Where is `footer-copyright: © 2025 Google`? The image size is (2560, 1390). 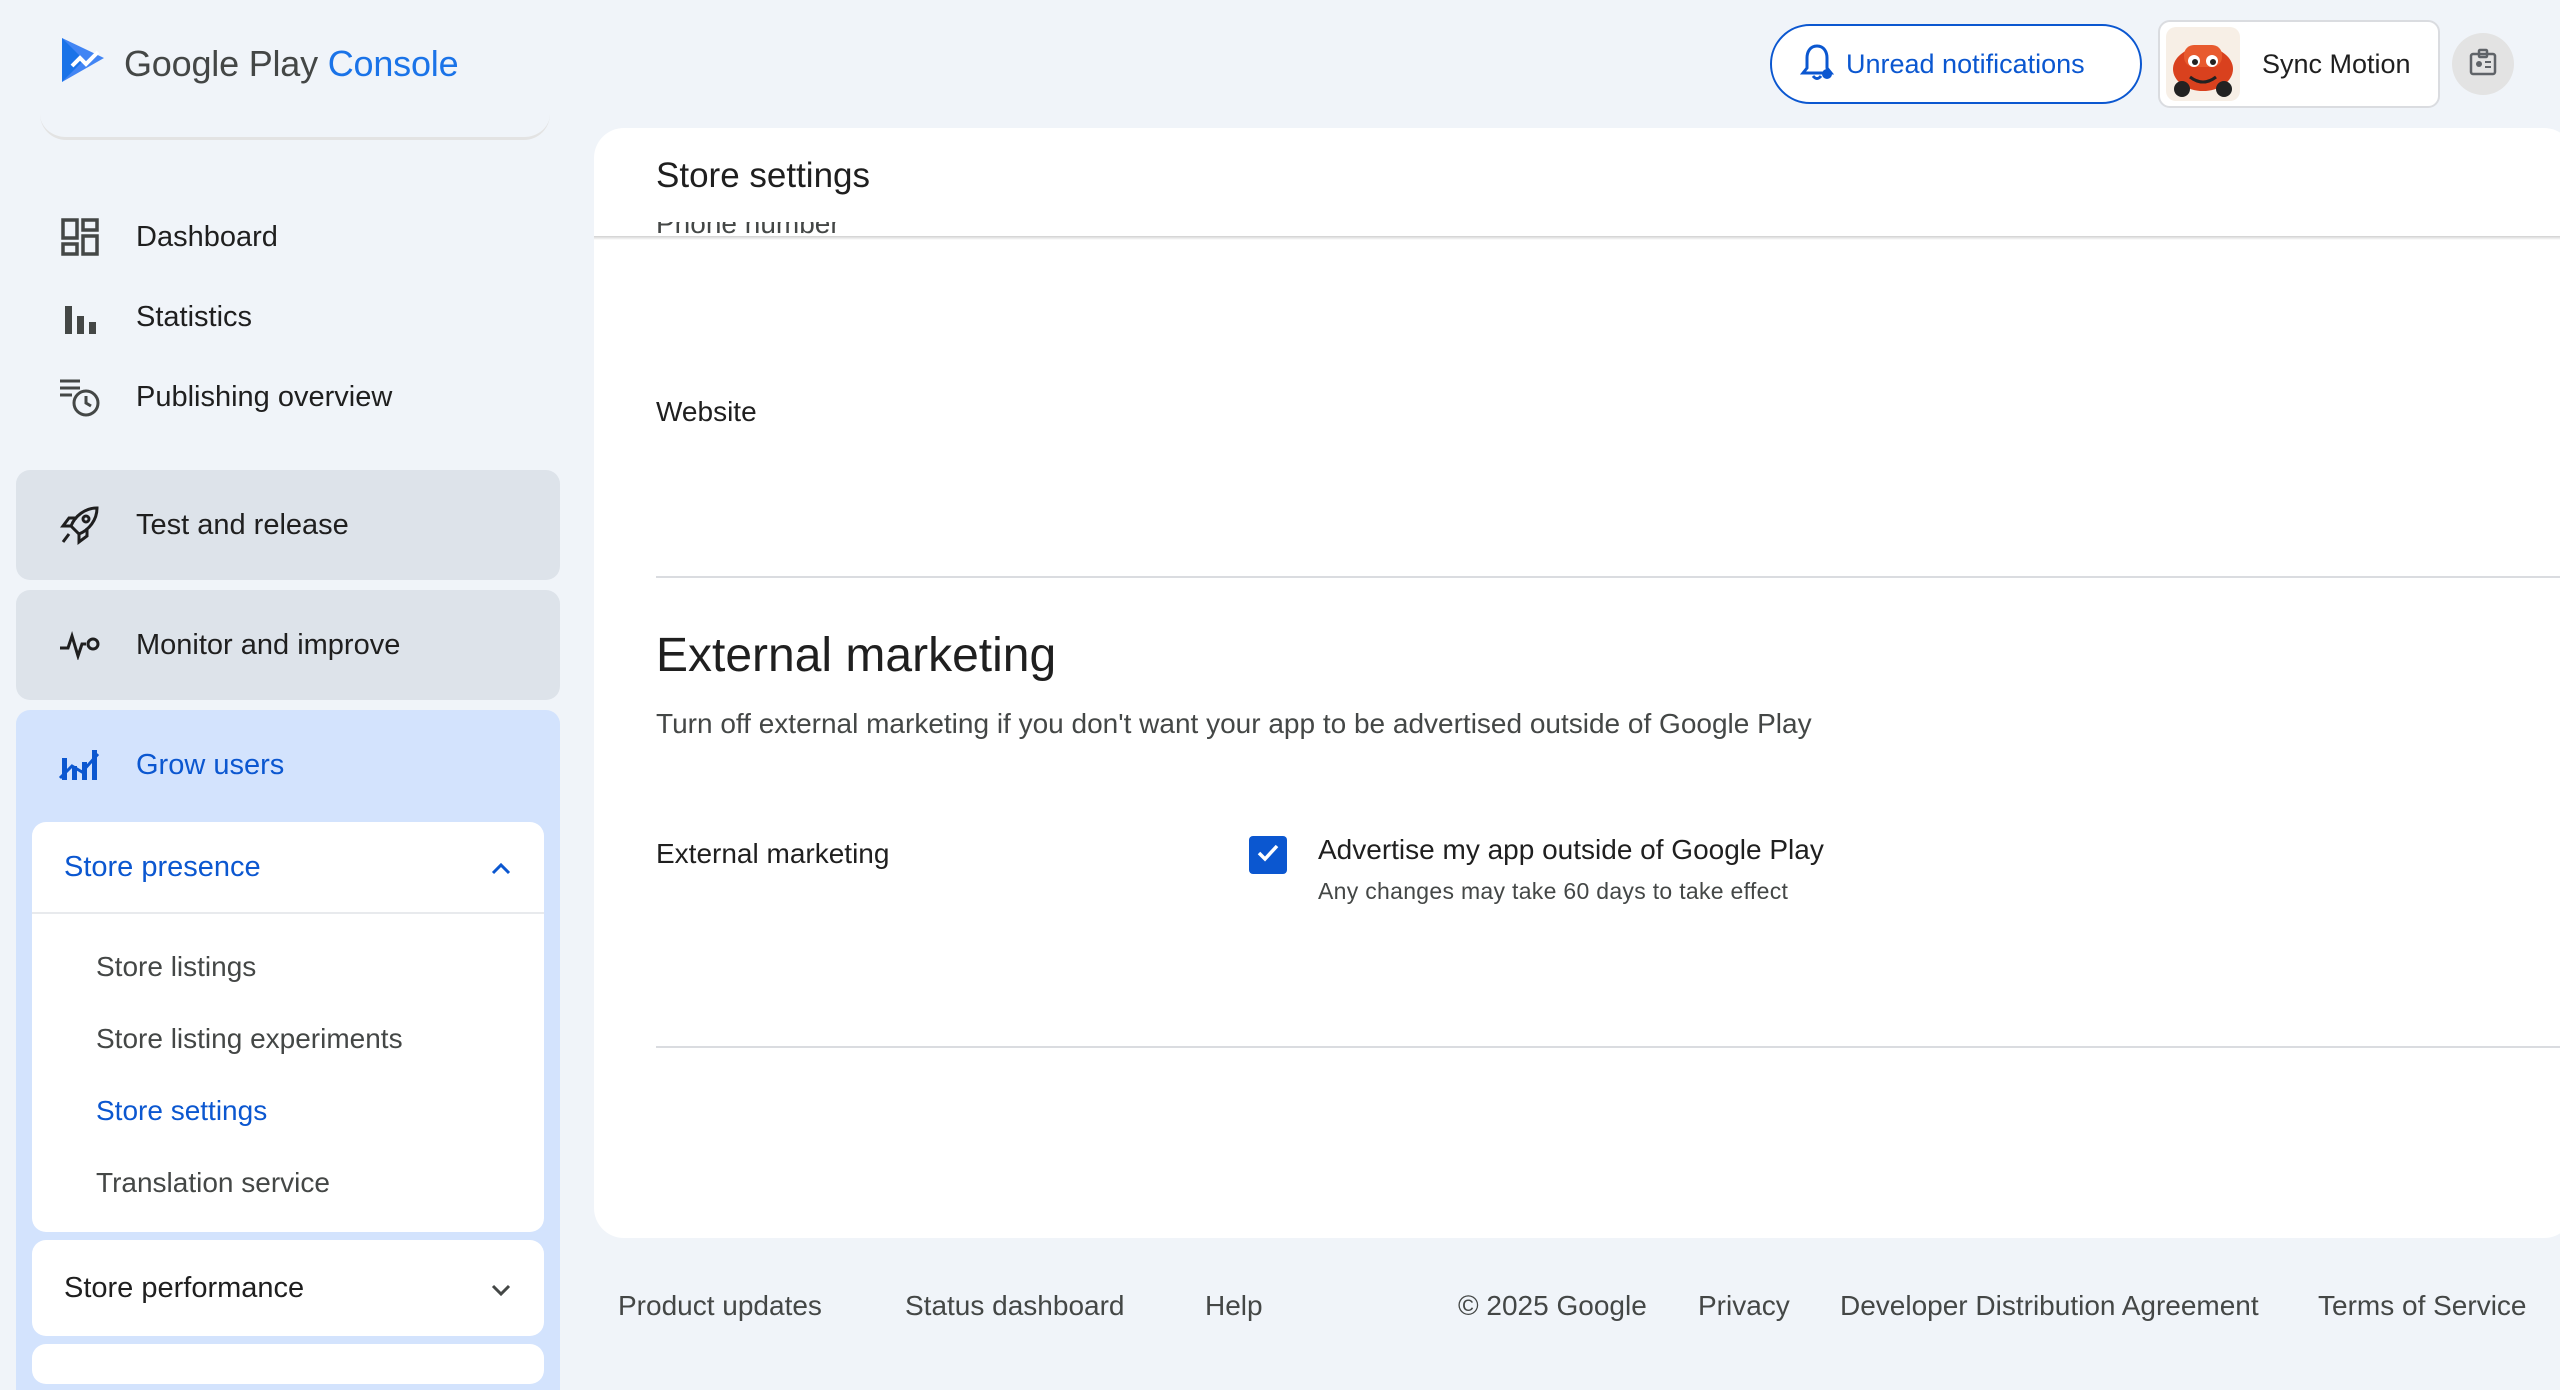 footer-copyright: © 2025 Google is located at coordinates (1552, 1305).